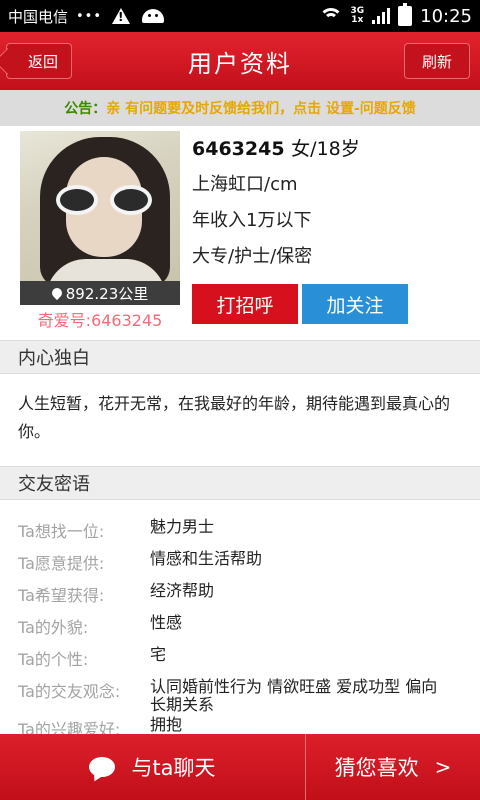  Describe the element at coordinates (173, 768) in the screenshot. I see `chat-button-label: 与ta聊天` at that location.